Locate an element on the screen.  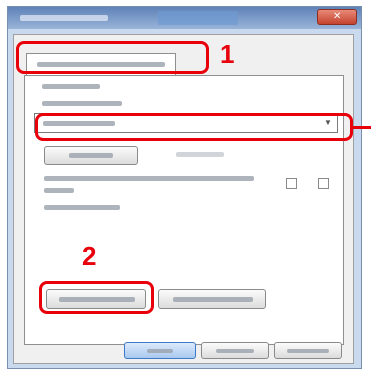
highlight-box-tab is located at coordinates (112, 57).